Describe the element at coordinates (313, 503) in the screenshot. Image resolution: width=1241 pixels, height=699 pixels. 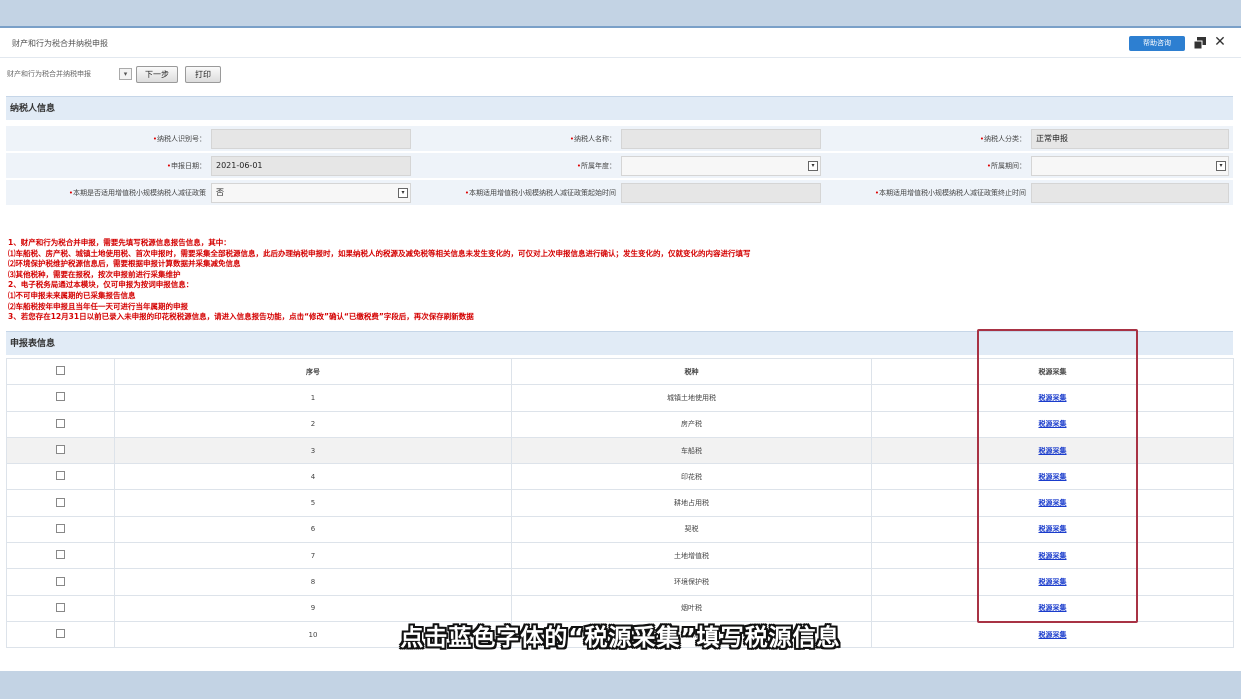
I see `row-seq: 5` at that location.